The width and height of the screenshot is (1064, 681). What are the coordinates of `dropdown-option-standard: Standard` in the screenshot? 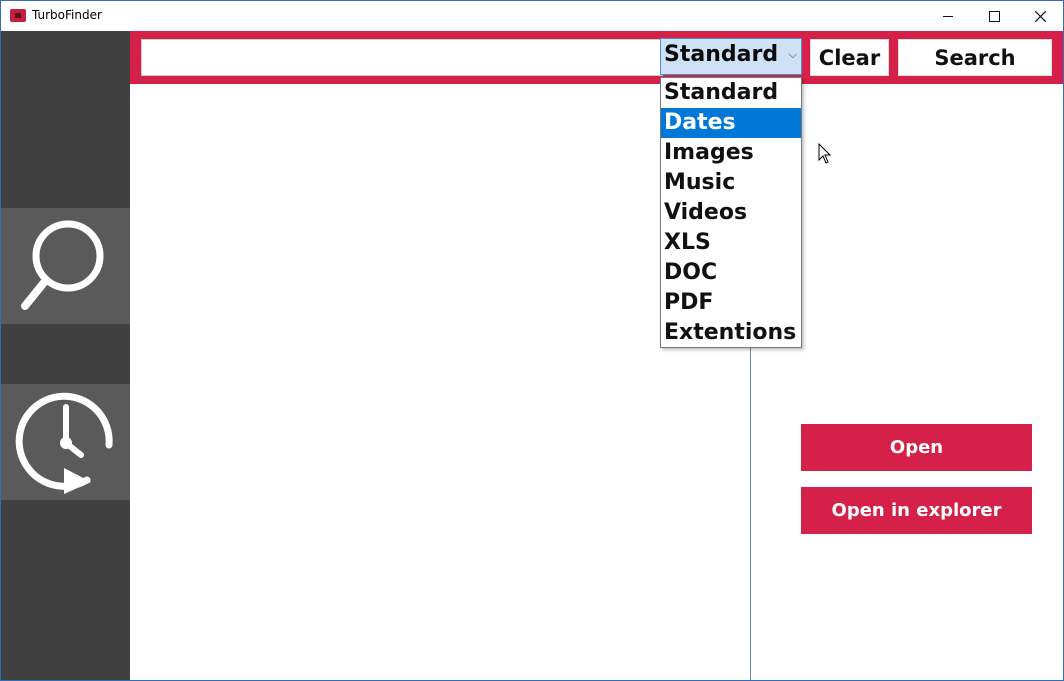 It's located at (731, 93).